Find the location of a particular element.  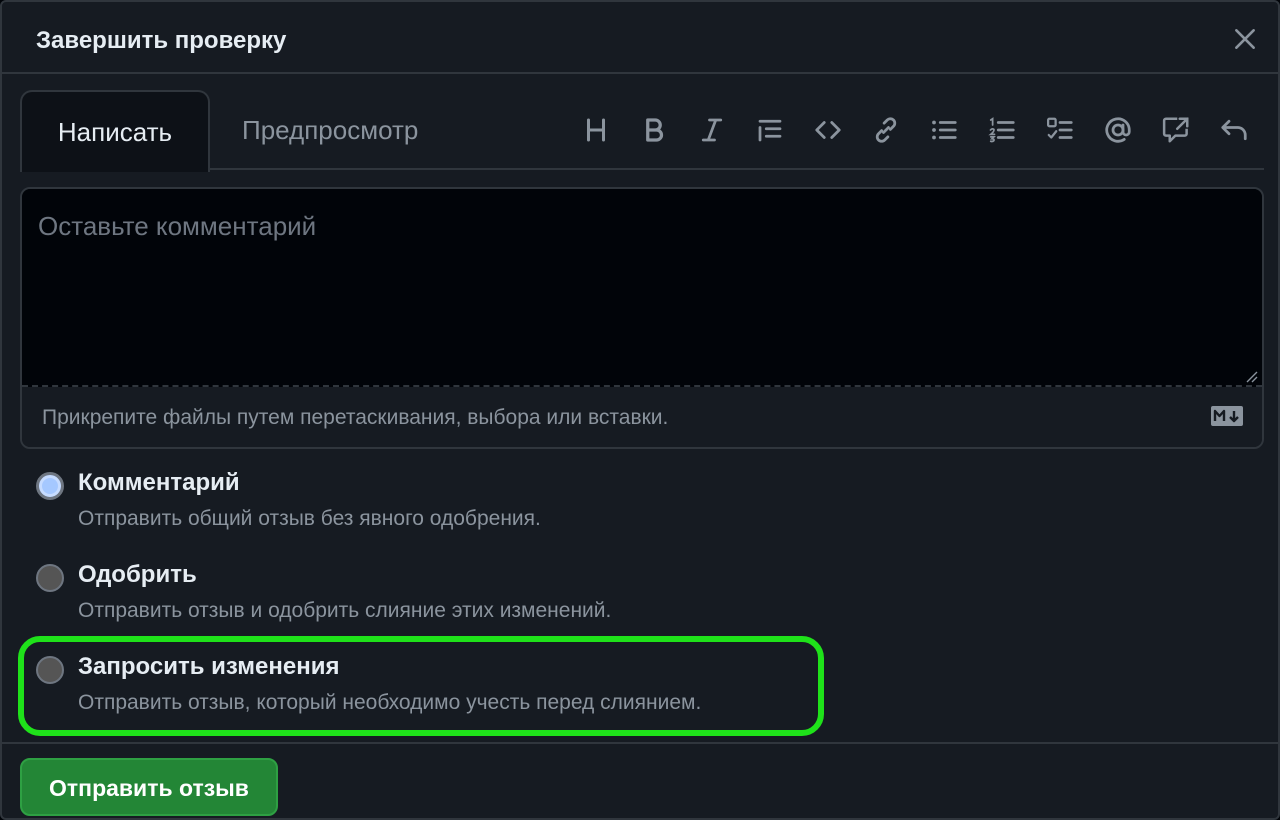

option-title: Одобрить is located at coordinates (137, 574).